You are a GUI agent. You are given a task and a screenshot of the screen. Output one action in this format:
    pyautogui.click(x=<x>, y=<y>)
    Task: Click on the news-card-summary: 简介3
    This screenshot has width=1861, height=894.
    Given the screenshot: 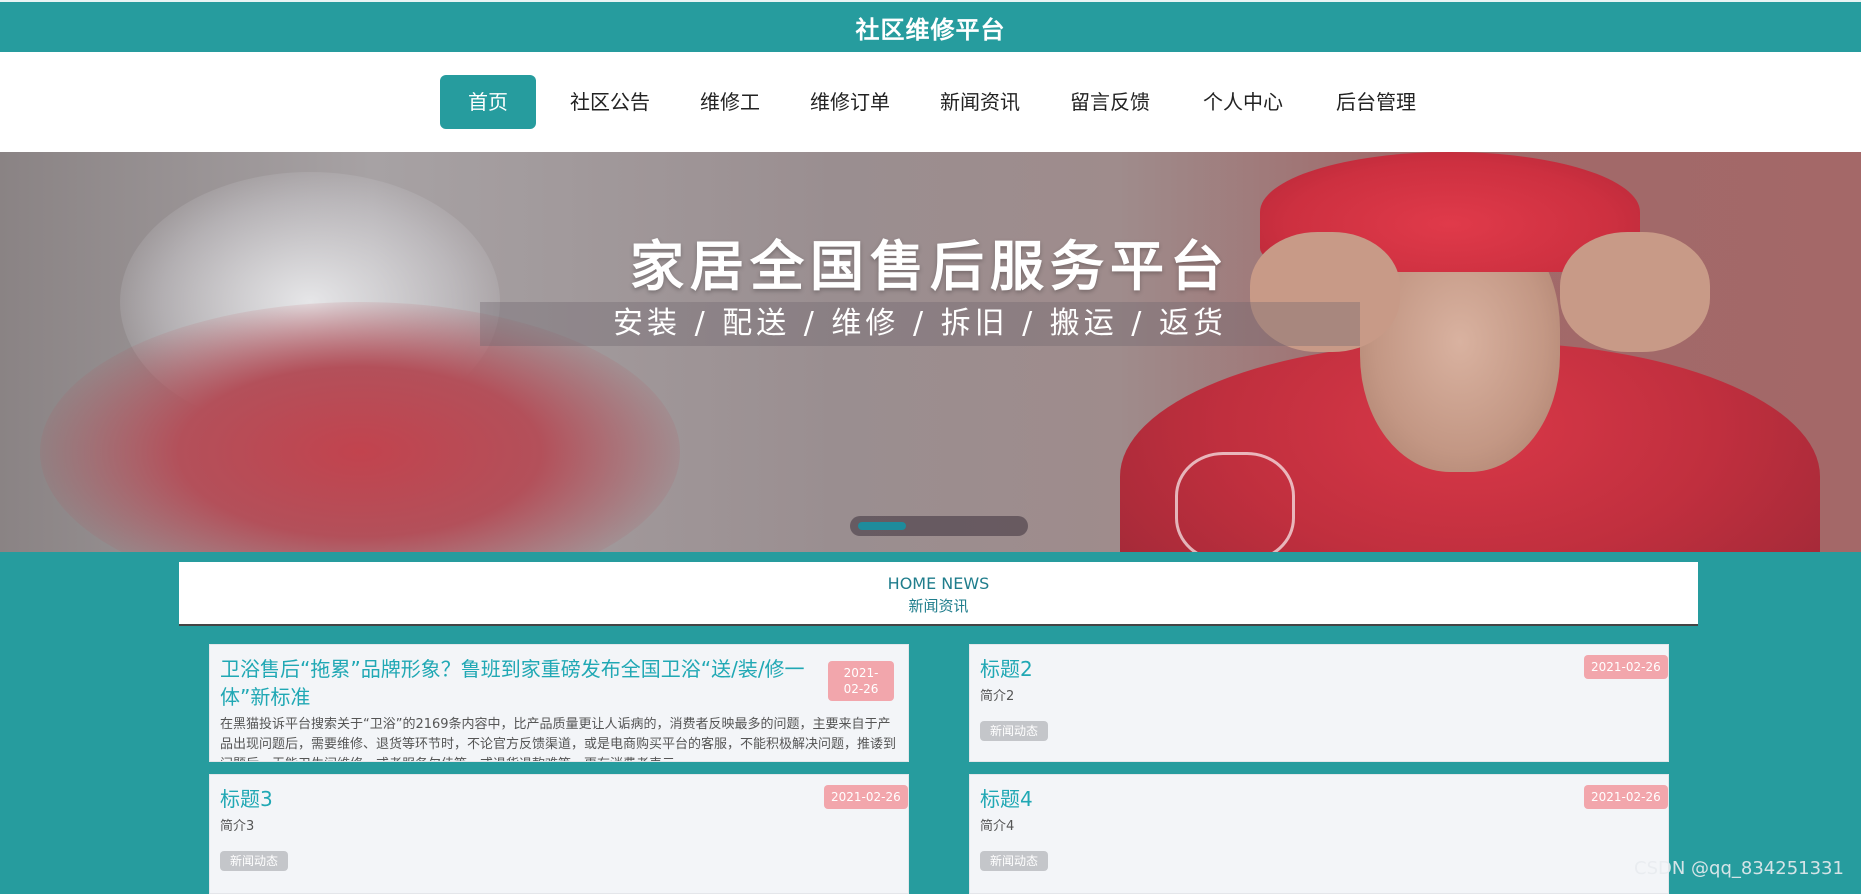 What is the action you would take?
    pyautogui.click(x=237, y=826)
    